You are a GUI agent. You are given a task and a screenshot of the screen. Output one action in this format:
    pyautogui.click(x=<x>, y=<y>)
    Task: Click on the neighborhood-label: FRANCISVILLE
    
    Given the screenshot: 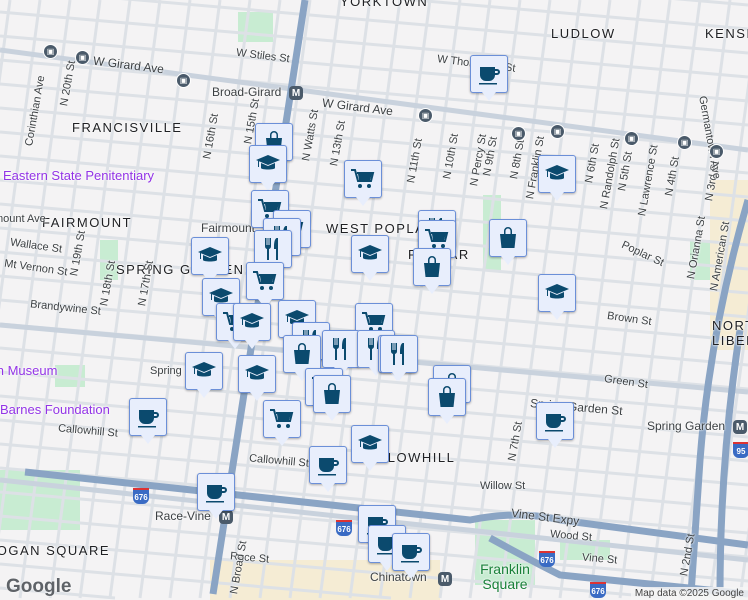 What is the action you would take?
    pyautogui.click(x=127, y=127)
    